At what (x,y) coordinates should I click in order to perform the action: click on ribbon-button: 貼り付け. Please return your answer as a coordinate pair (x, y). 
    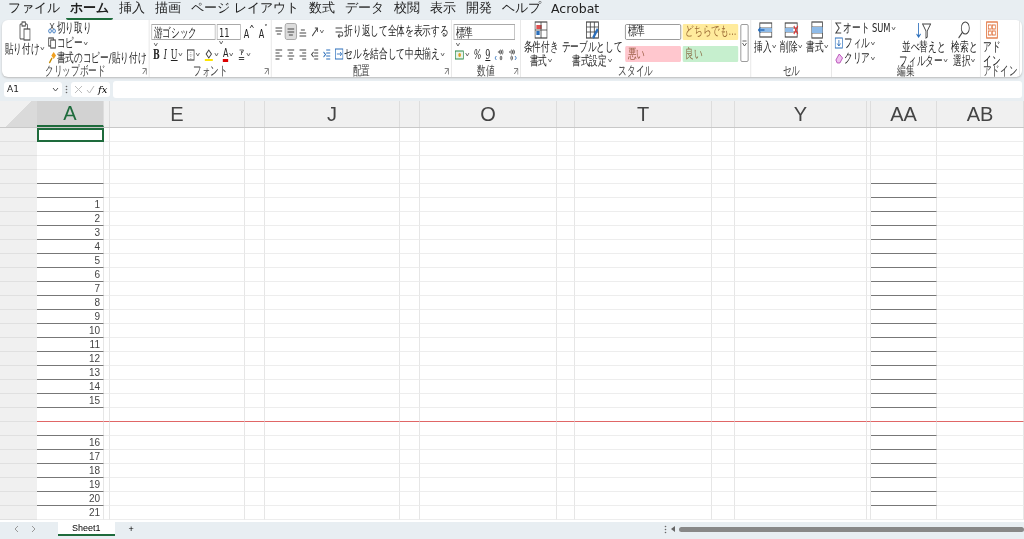
    Looking at the image, I should click on (25, 43).